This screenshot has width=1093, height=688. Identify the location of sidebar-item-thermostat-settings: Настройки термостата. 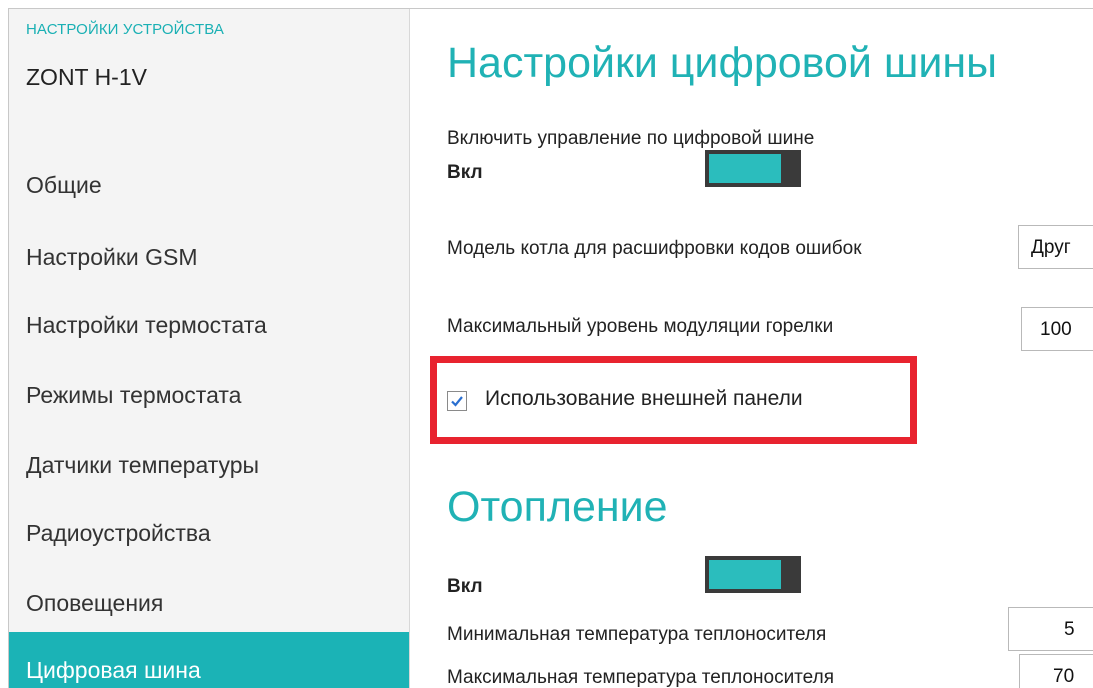
(146, 325).